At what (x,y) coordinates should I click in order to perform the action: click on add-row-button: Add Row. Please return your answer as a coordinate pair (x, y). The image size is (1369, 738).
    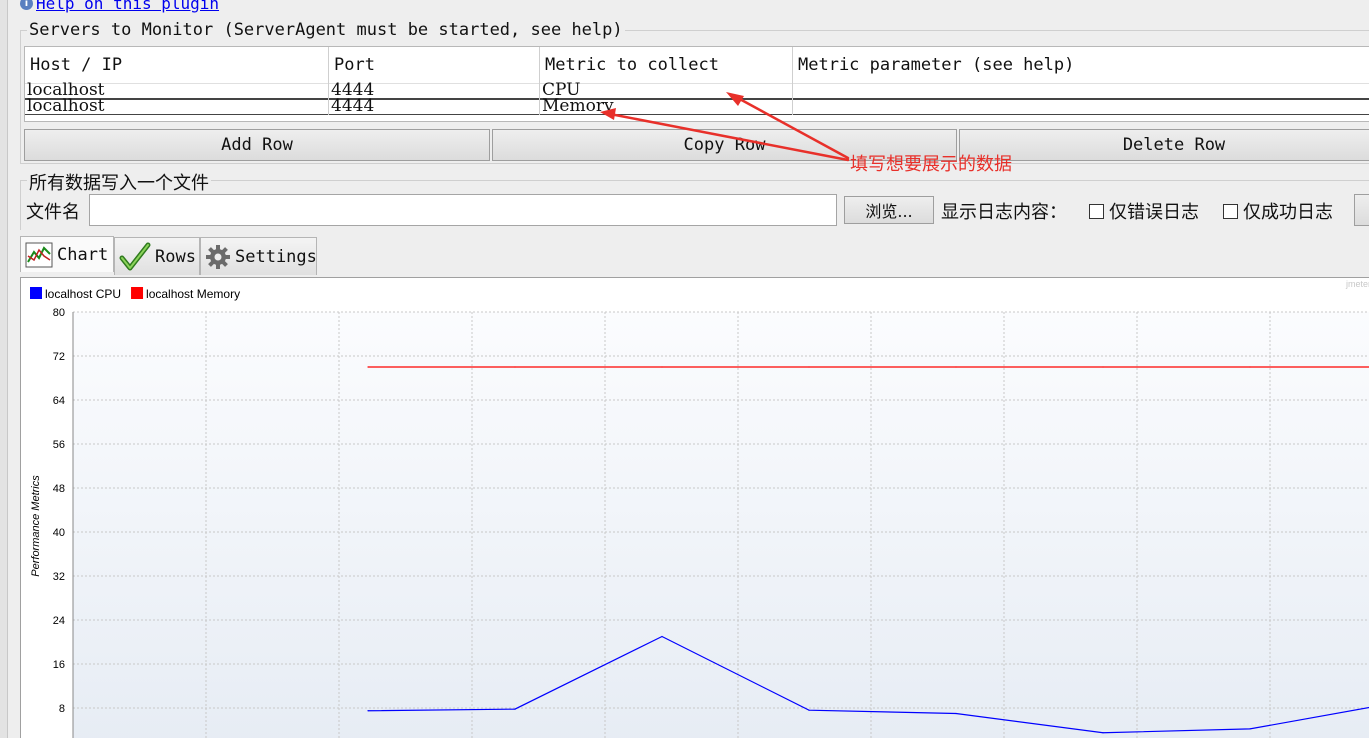
    Looking at the image, I should click on (257, 145).